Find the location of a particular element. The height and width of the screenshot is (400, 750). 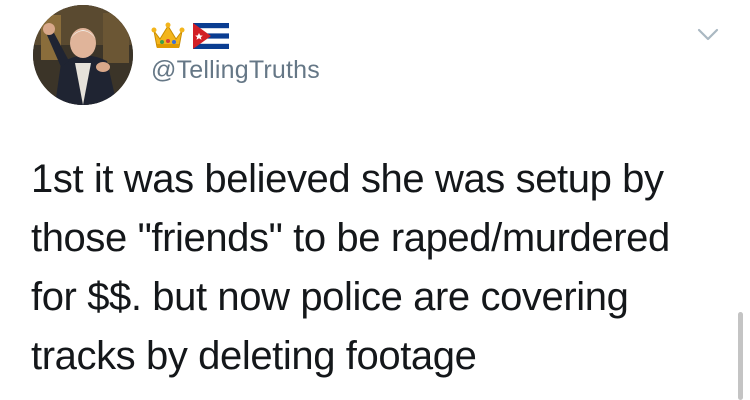

display-name is located at coordinates (190, 36).